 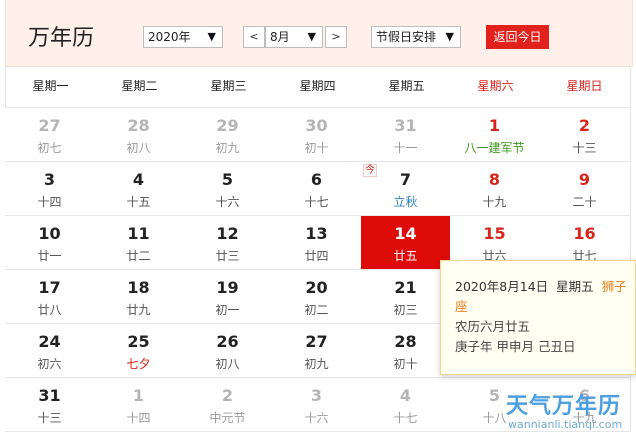 What do you see at coordinates (138, 364) in the screenshot?
I see `lunar-date: 七夕` at bounding box center [138, 364].